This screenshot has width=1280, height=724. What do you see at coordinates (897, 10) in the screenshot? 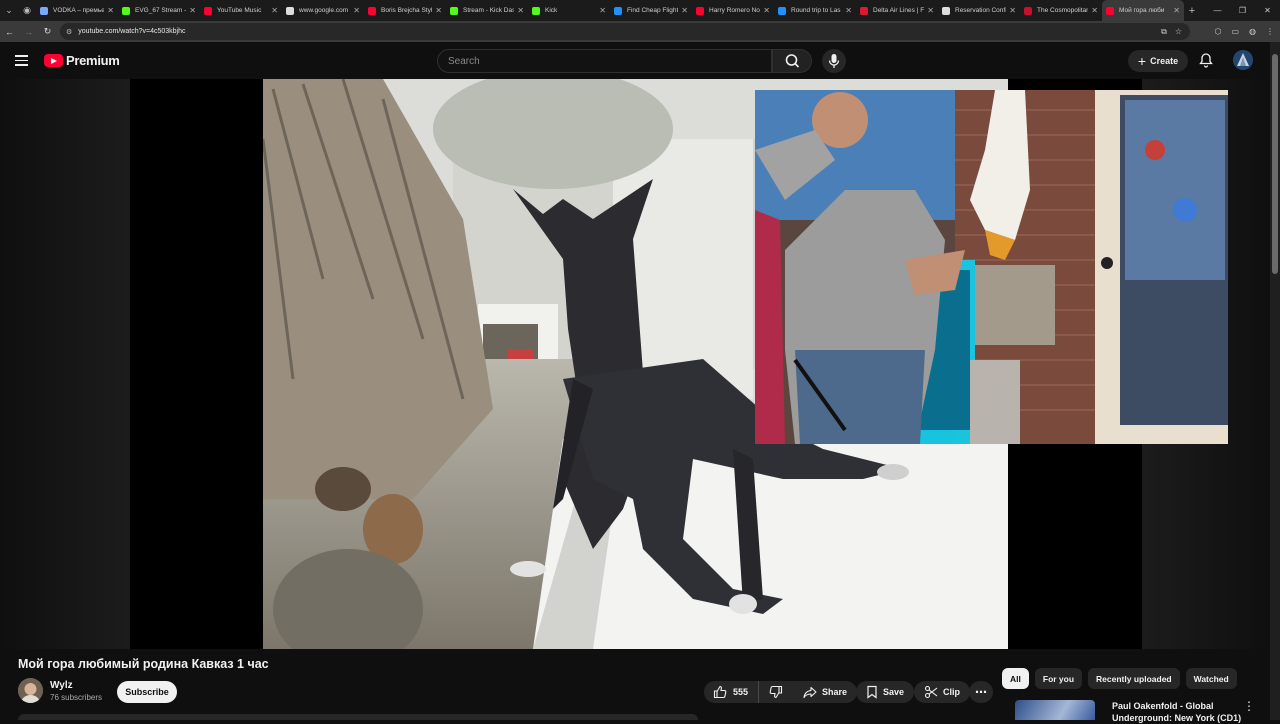
I see `browser-tab: Delta Air Lines | Fl ✕` at bounding box center [897, 10].